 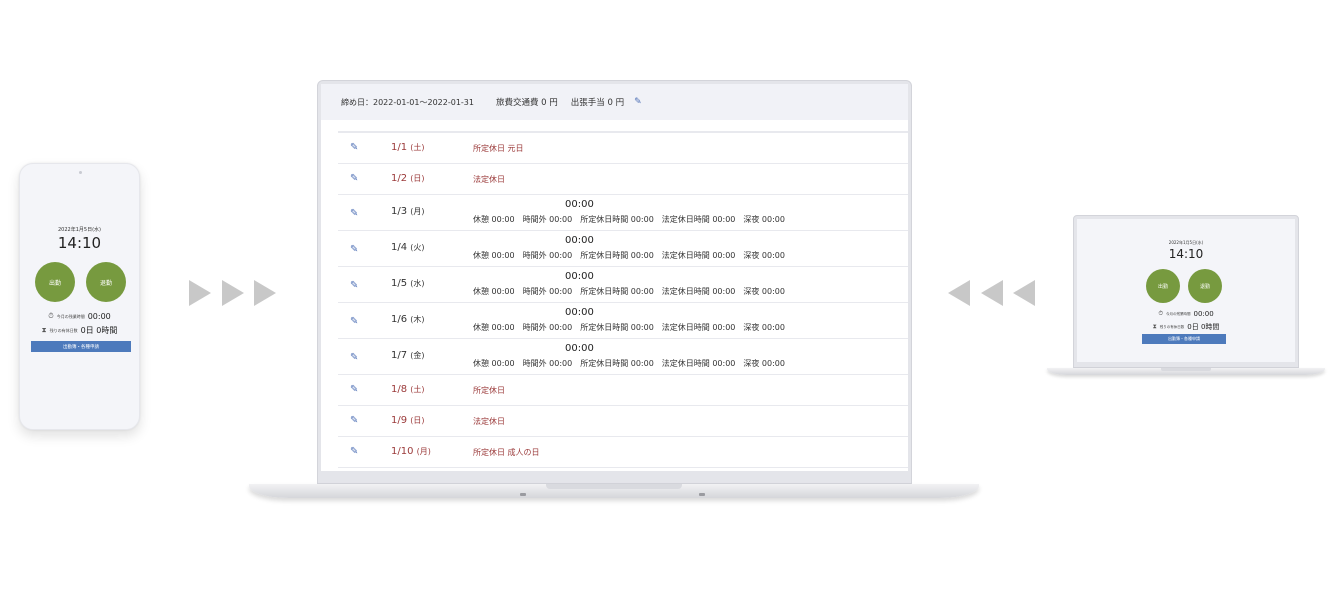 I want to click on row-date: 1/4 (火), so click(x=408, y=247).